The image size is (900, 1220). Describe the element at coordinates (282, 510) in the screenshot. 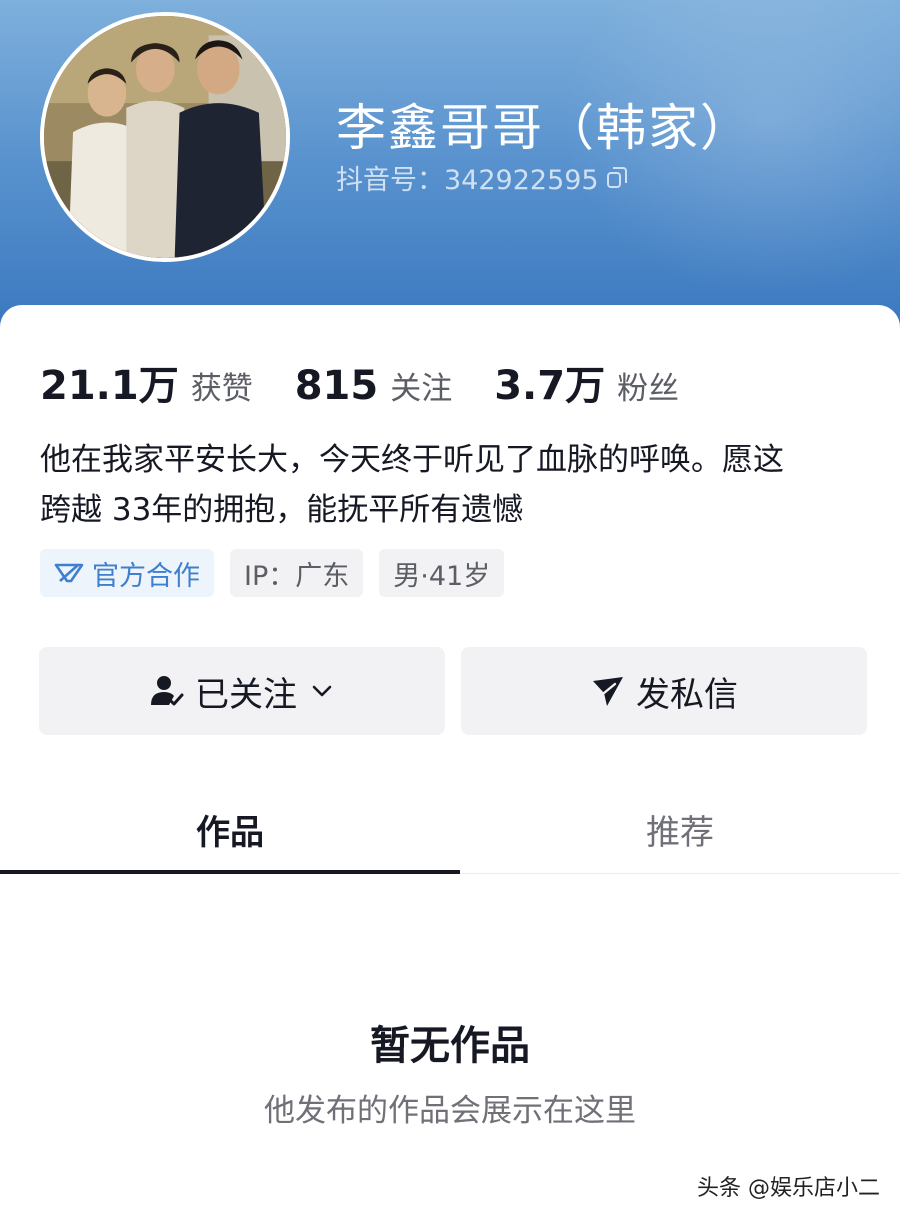

I see `bio-line: 跨越 33年的拥抱，能抚平所有遗憾` at that location.